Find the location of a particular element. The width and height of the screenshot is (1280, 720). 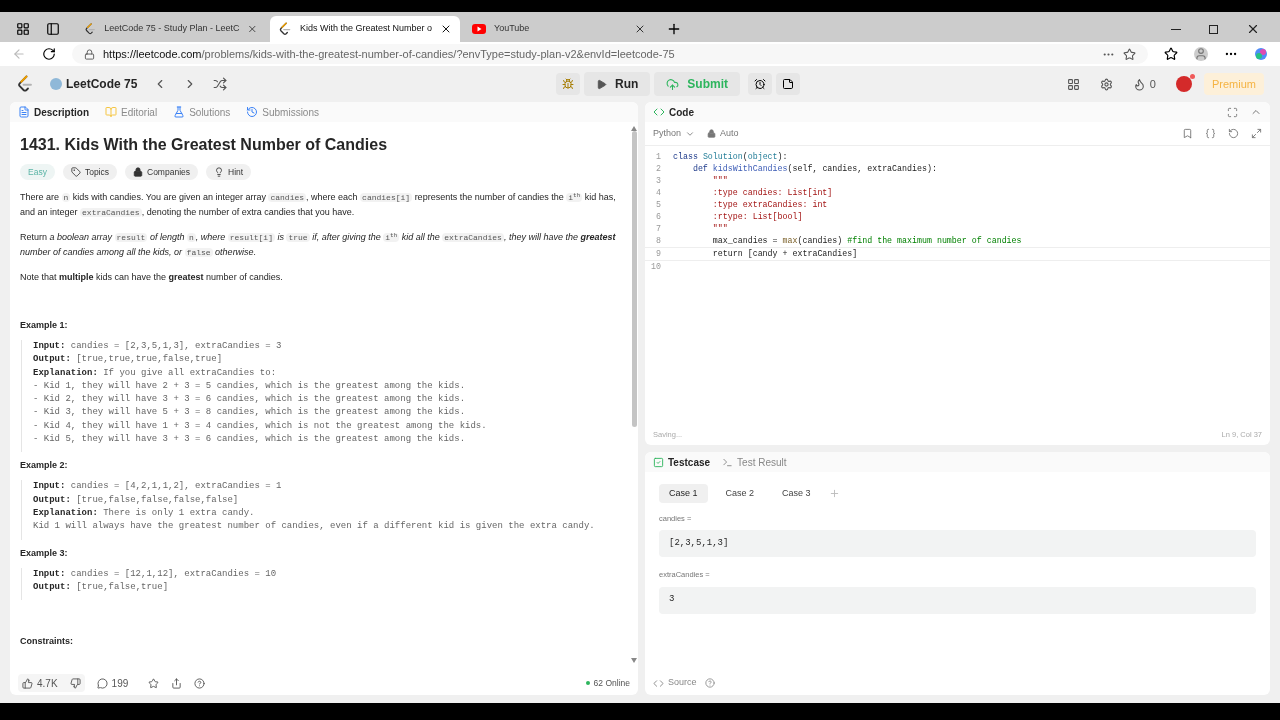

run-button: Run is located at coordinates (617, 84).